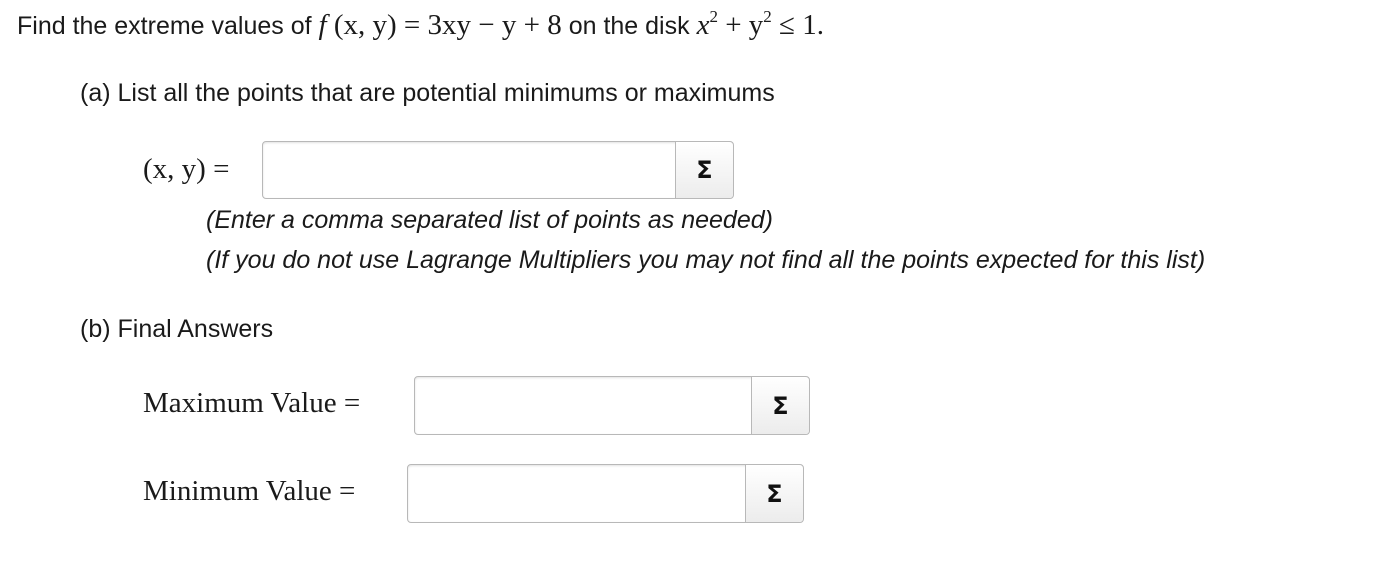 Image resolution: width=1384 pixels, height=578 pixels. Describe the element at coordinates (767, 16) in the screenshot. I see `disk-y-exponent: 2` at that location.